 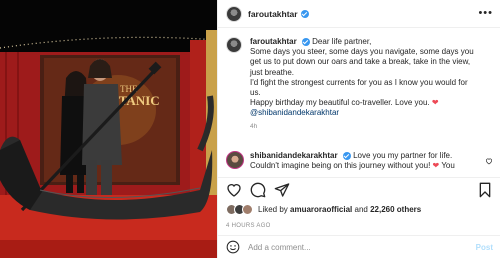 I want to click on comment-bubble-icon, so click(x=258, y=190).